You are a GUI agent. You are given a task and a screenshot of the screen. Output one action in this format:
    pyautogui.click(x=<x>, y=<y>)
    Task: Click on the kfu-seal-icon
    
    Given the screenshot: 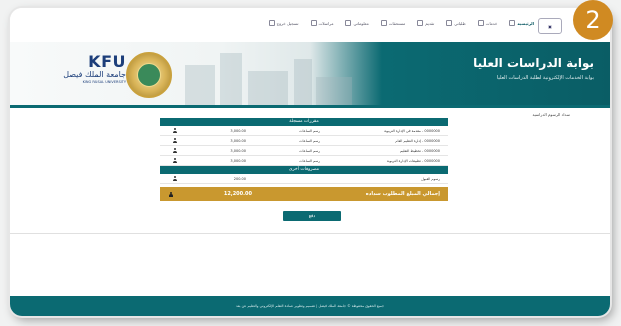 What is the action you would take?
    pyautogui.click(x=149, y=75)
    